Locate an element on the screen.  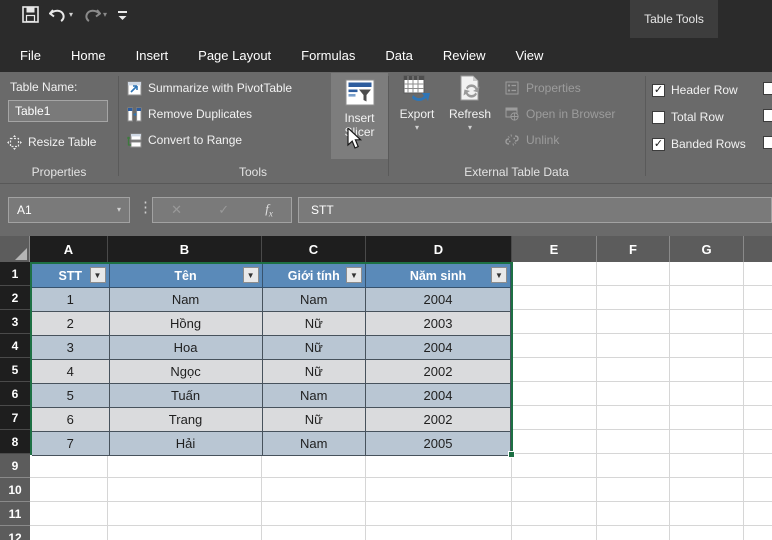
row-header-4: 4 is located at coordinates (15, 346).